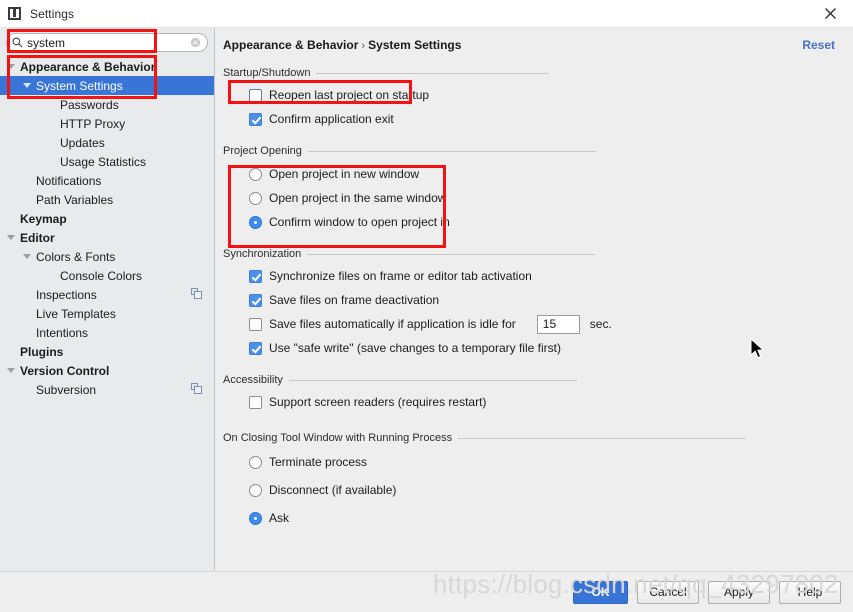 Image resolution: width=853 pixels, height=612 pixels. I want to click on sidebar-item-usage-statistics: Usage Statistics, so click(107, 161).